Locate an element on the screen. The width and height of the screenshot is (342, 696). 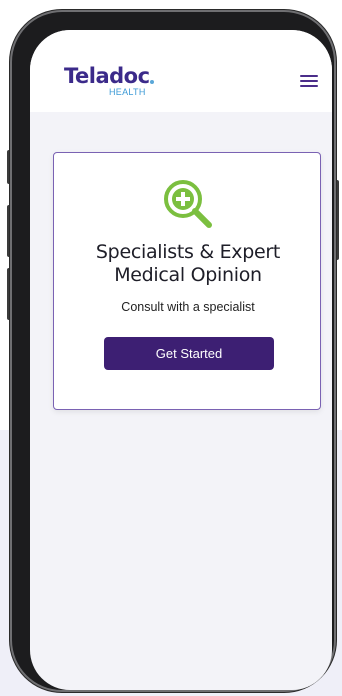
logo-subtext: HEALTH is located at coordinates (127, 92).